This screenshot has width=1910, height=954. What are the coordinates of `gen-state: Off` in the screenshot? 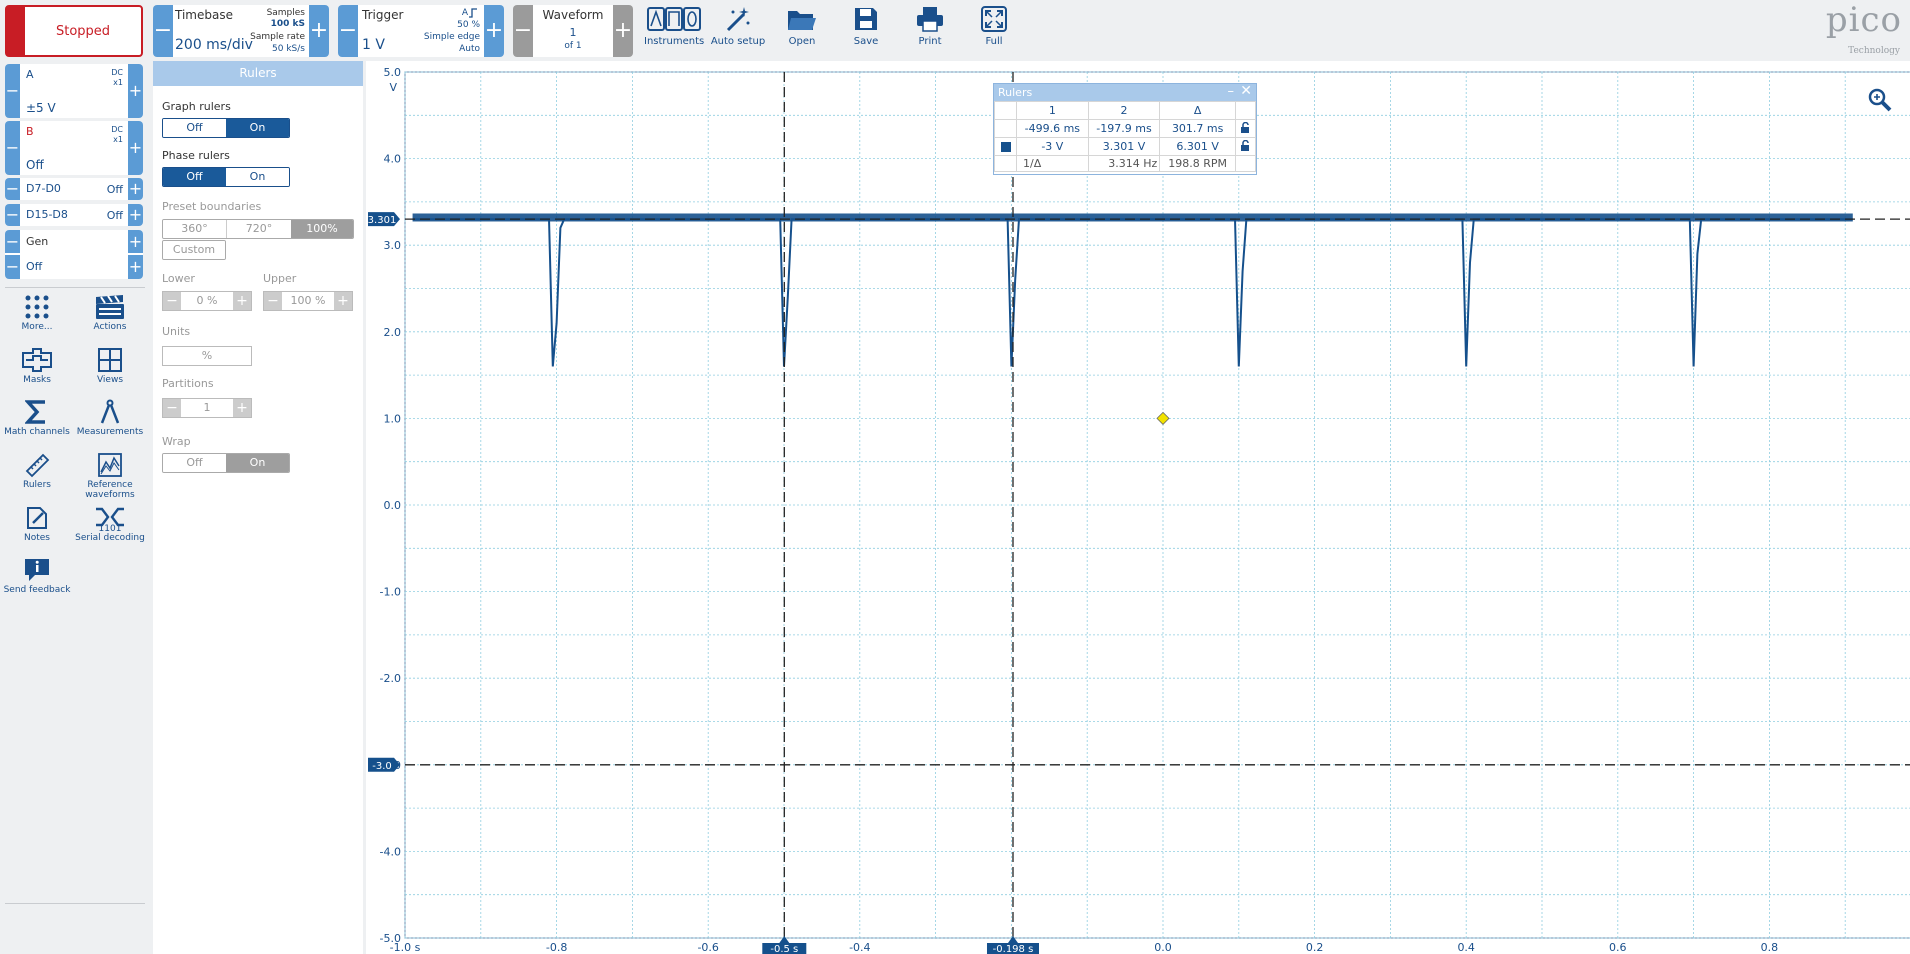 It's located at (34, 266).